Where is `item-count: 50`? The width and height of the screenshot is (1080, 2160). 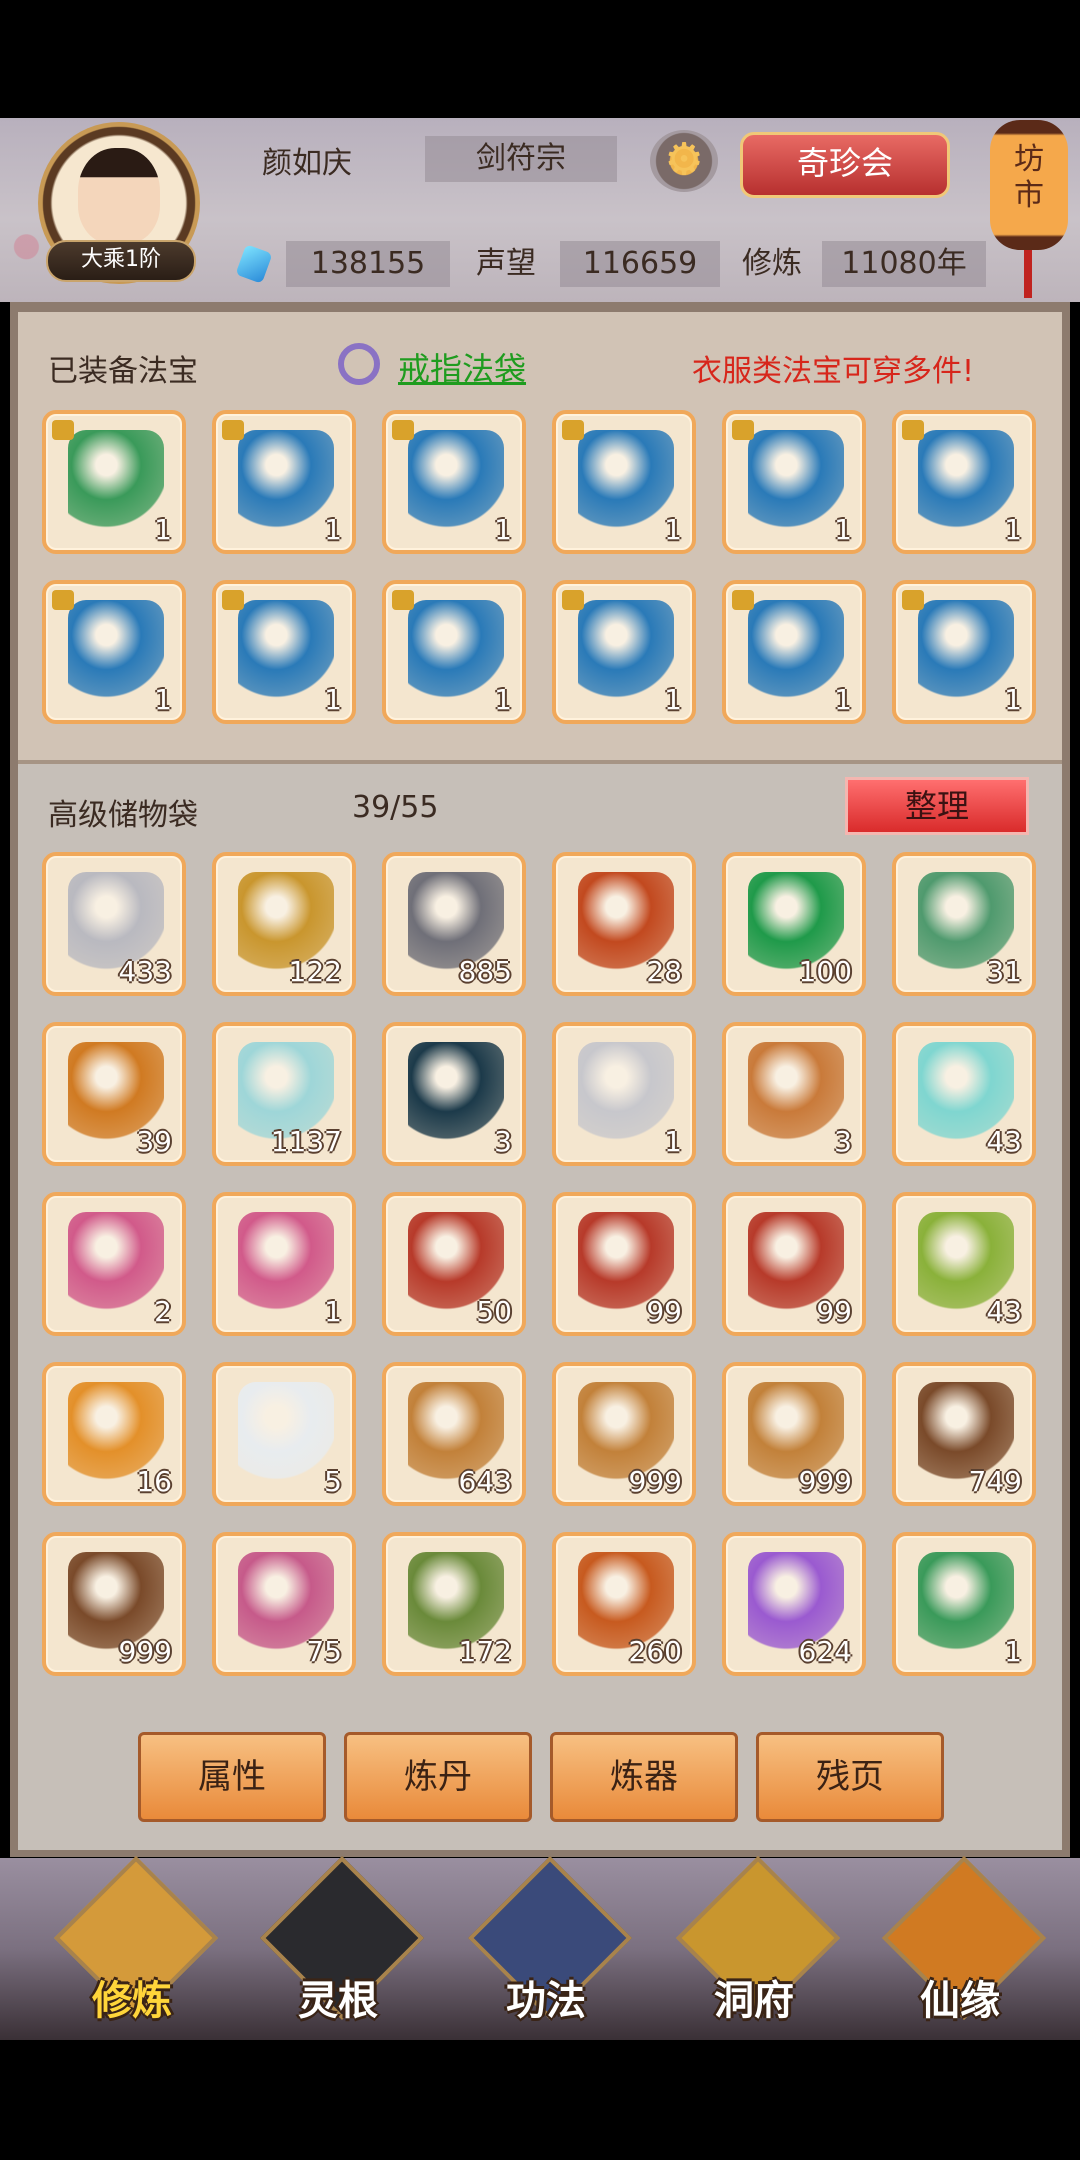
item-count: 50 is located at coordinates (494, 1311).